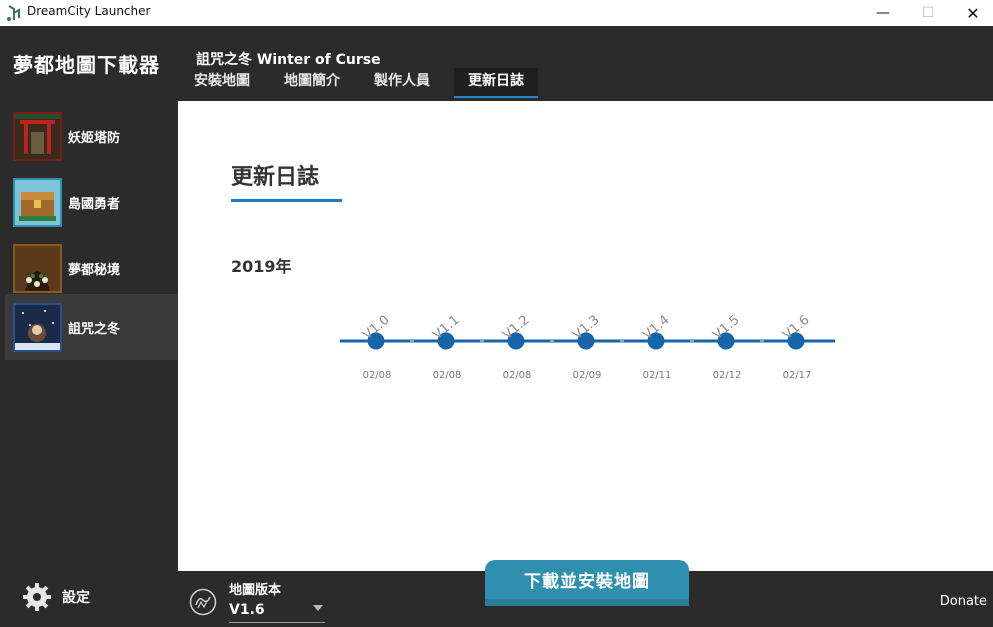  Describe the element at coordinates (288, 60) in the screenshot. I see `map-title: 詛咒之冬 Winter of Curse` at that location.